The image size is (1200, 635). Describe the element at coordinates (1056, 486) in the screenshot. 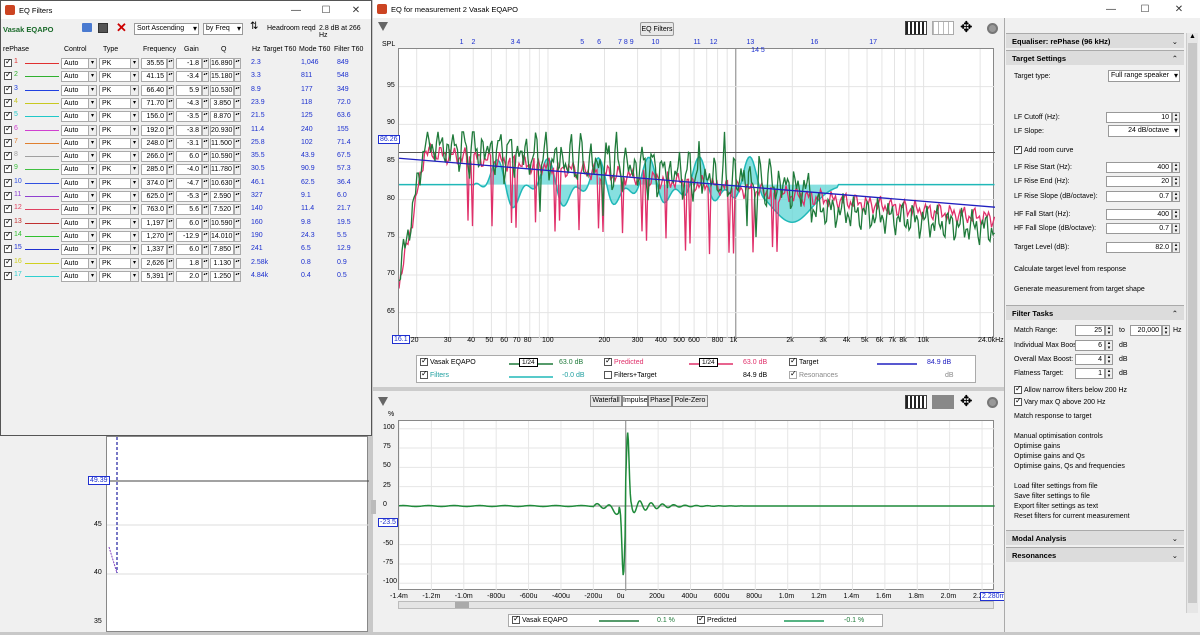

I see `load-settings-link: Load filter settings from file` at that location.